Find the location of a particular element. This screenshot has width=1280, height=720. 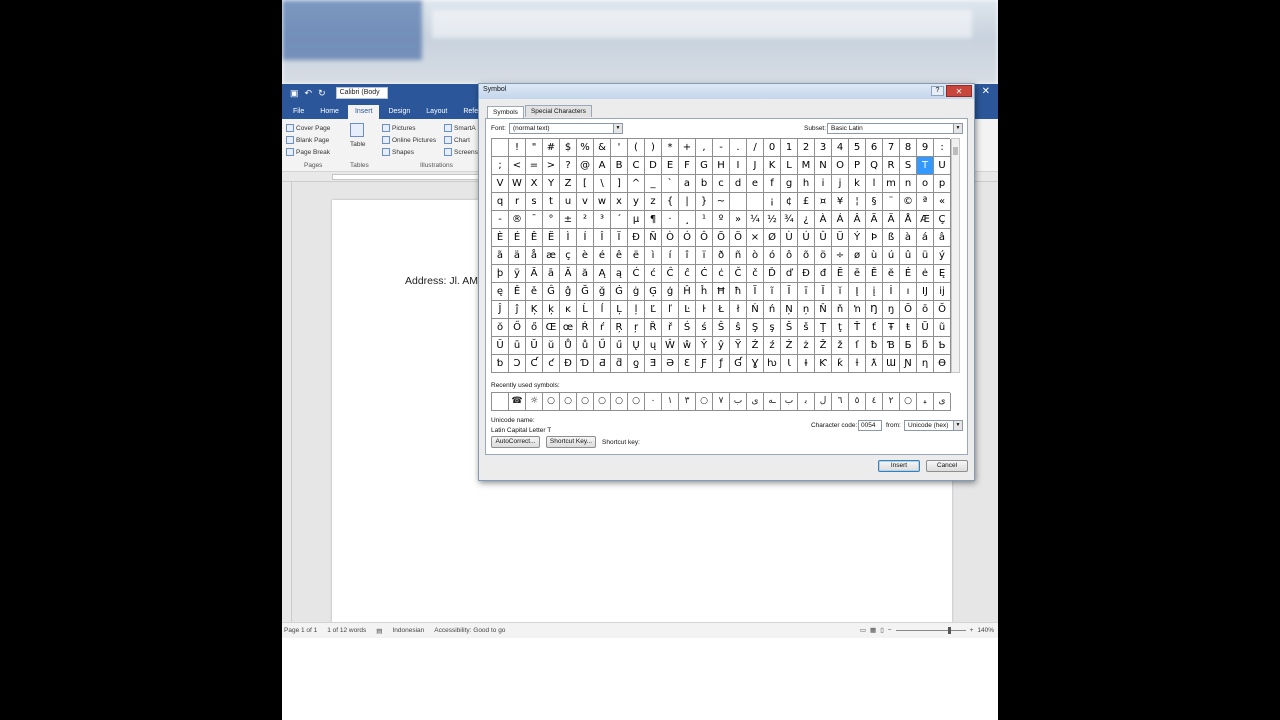

symbol-cell: Ž is located at coordinates (823, 346).